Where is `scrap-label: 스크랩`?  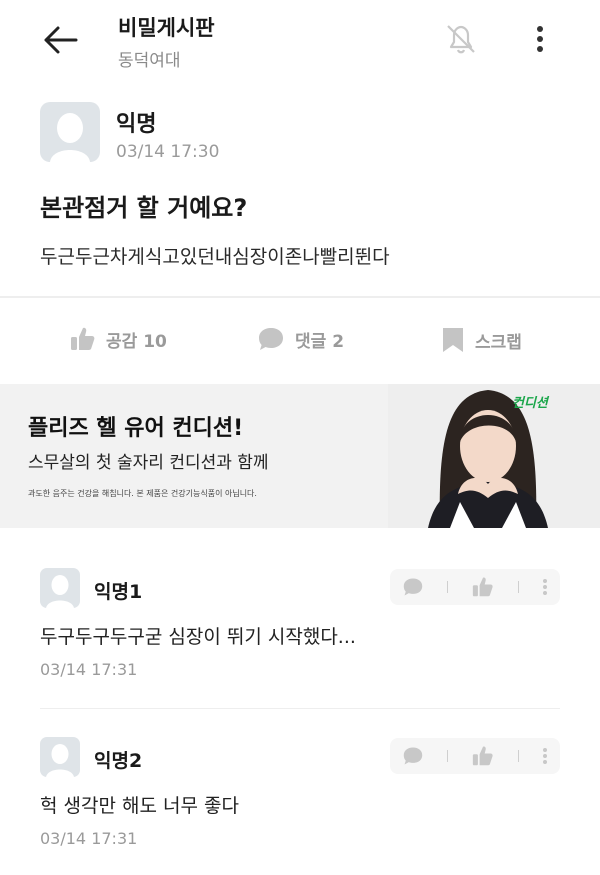
scrap-label: 스크랩 is located at coordinates (498, 342).